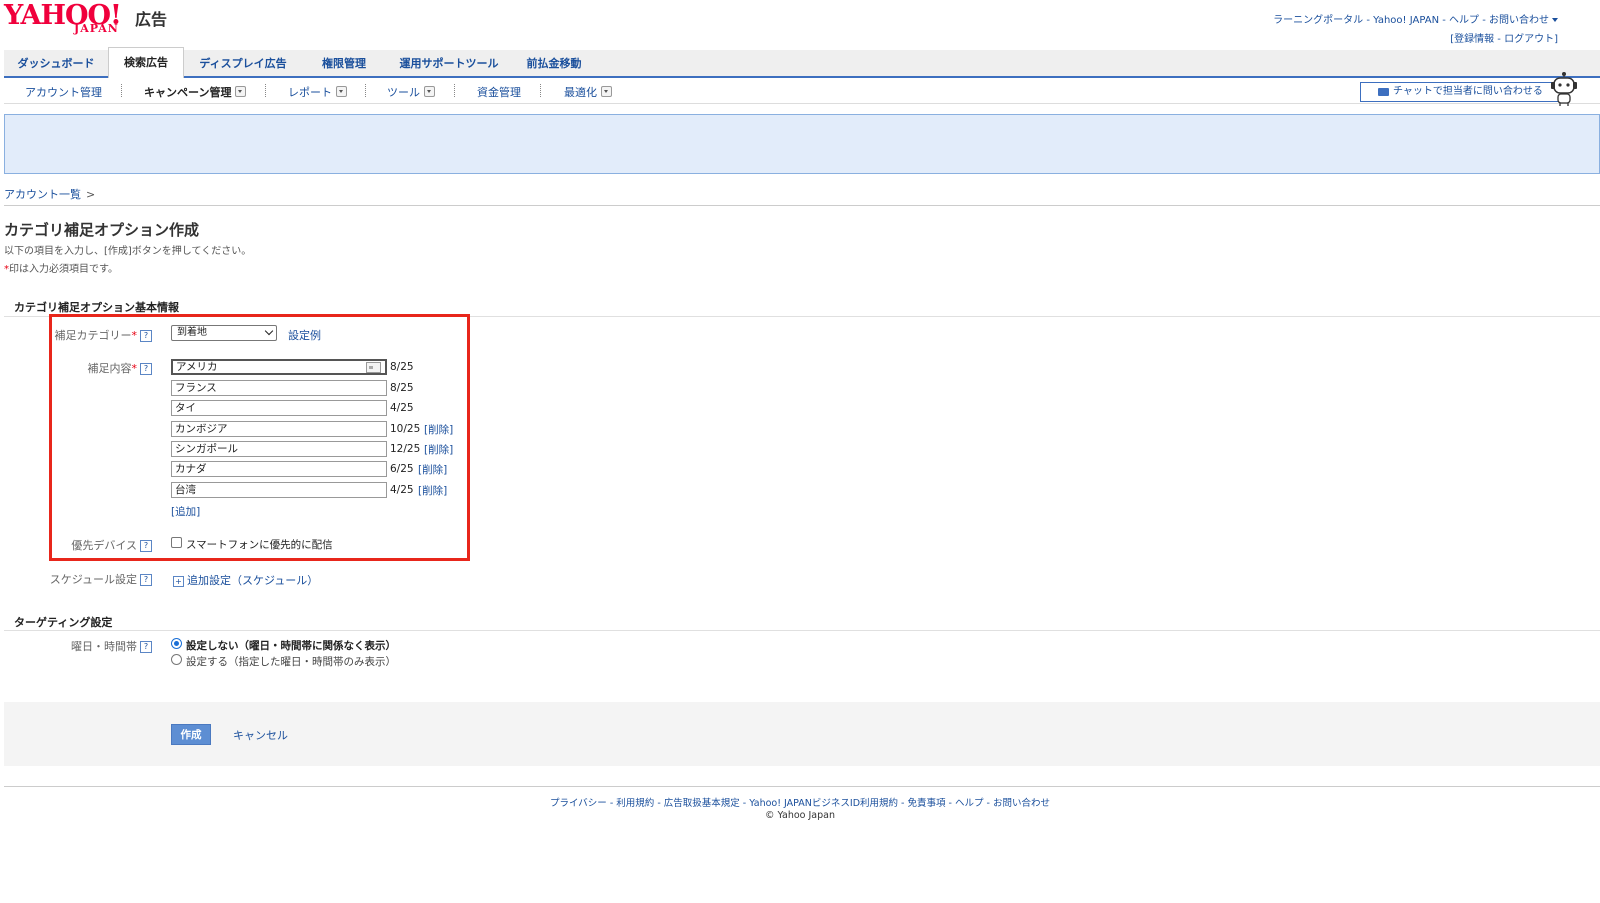 This screenshot has width=1600, height=903. I want to click on robot-mascot-icon, so click(1564, 89).